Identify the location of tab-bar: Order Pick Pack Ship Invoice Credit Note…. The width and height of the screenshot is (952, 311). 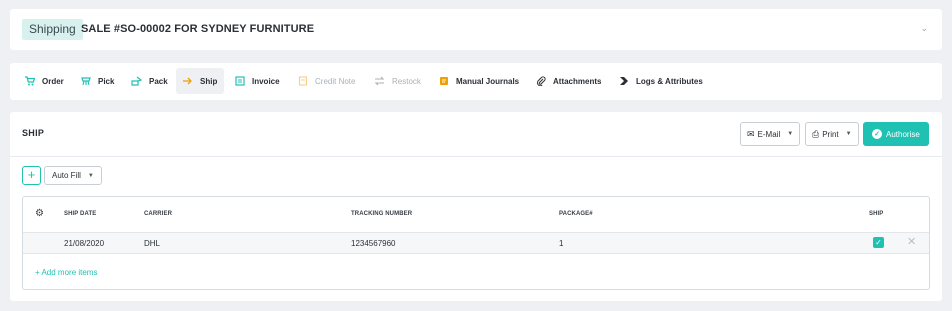
(476, 81).